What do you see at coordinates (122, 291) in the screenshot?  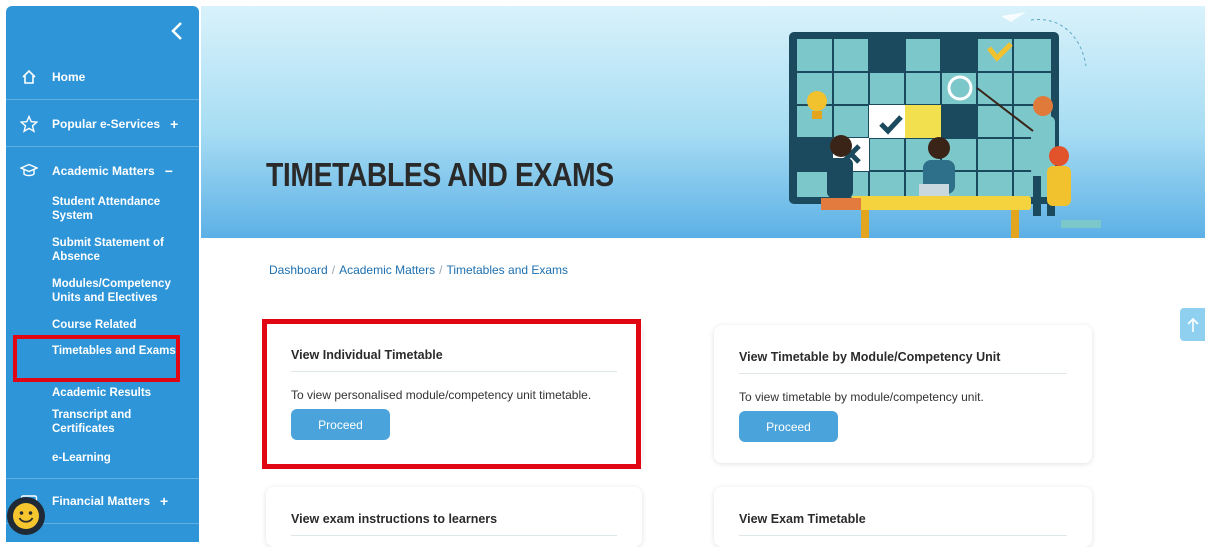 I see `sidebar-subitem-modules-competency-units: Modules/Competency Units and Electives` at bounding box center [122, 291].